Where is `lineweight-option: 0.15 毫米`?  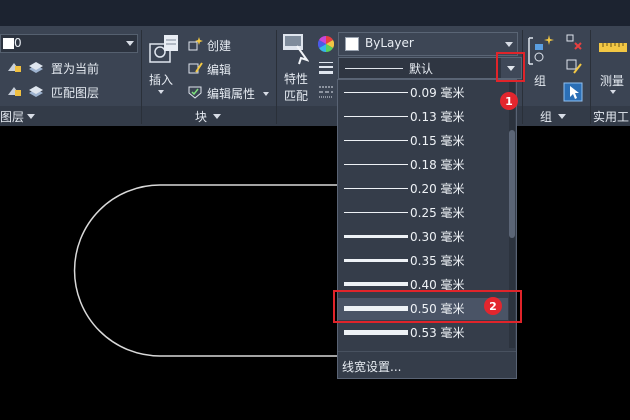 lineweight-option: 0.15 毫米 is located at coordinates (423, 141).